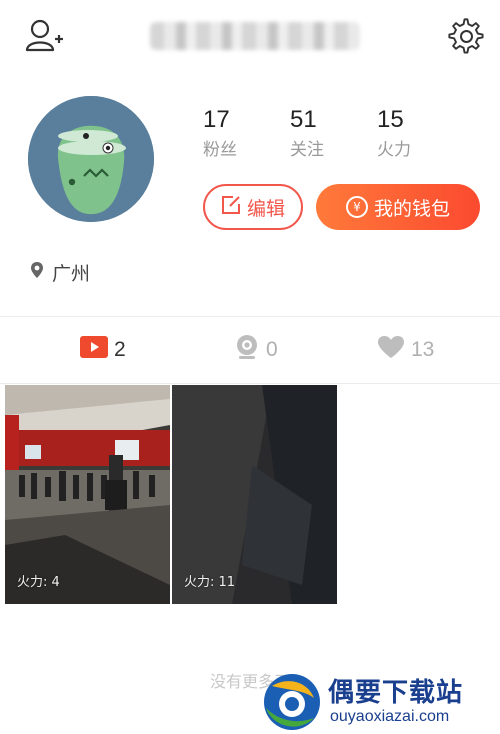 This screenshot has height=734, width=500. Describe the element at coordinates (272, 349) in the screenshot. I see `tab-count: 0` at that location.